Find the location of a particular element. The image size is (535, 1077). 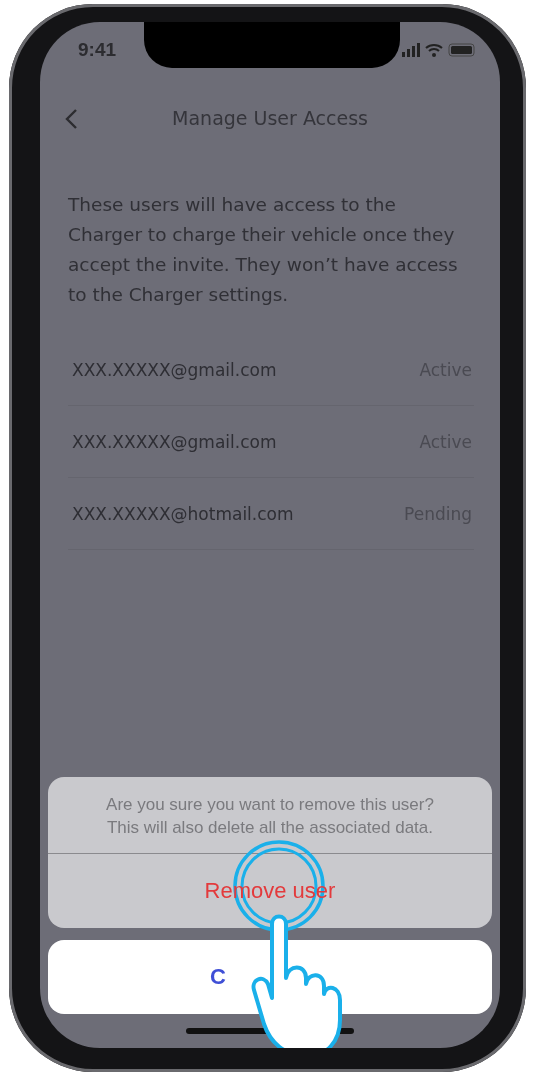

confirmation-message: Are you sure you want to remove this user? This will also delete all the associated data. is located at coordinates (270, 815).